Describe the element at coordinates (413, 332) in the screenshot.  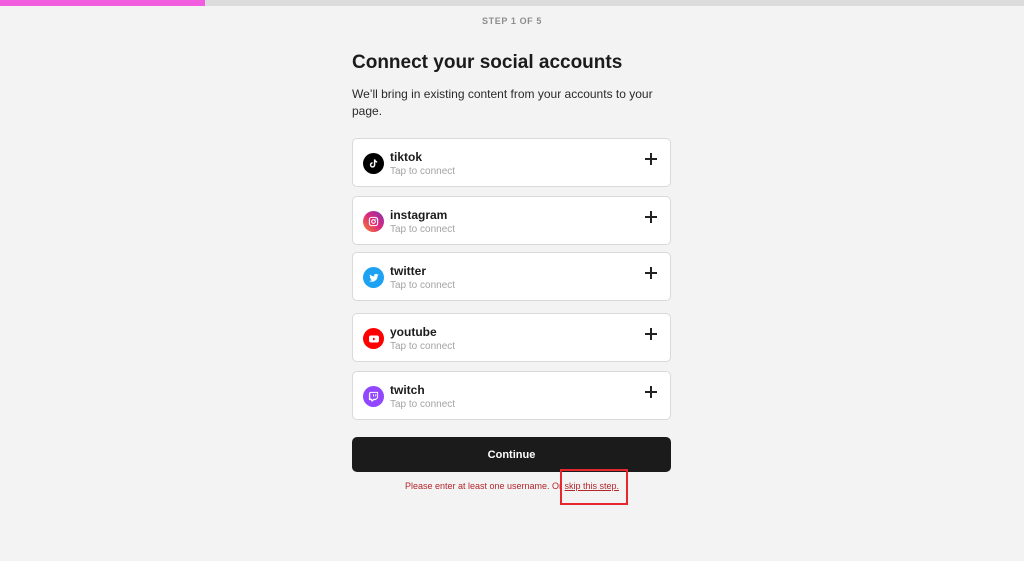
I see `account-name: youtube` at that location.